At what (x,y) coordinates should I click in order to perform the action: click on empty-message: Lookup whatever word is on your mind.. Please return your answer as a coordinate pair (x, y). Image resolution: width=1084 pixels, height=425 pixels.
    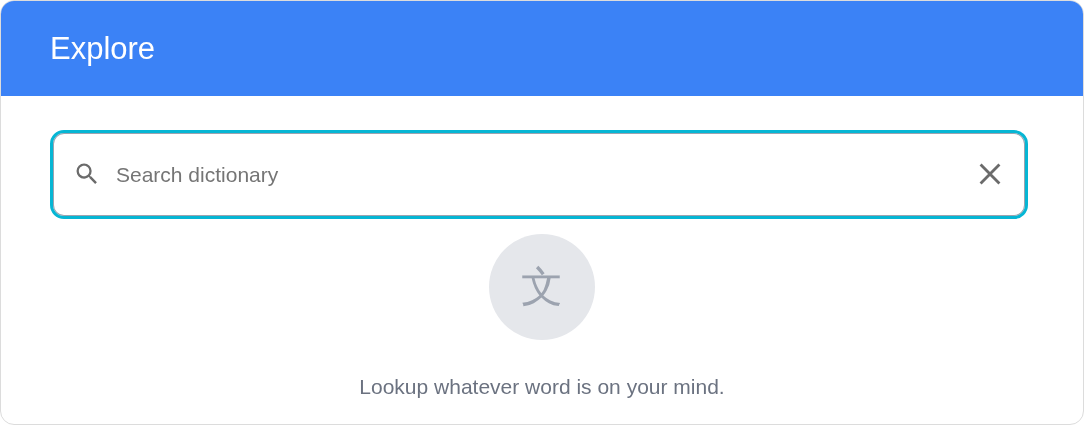
    Looking at the image, I should click on (542, 387).